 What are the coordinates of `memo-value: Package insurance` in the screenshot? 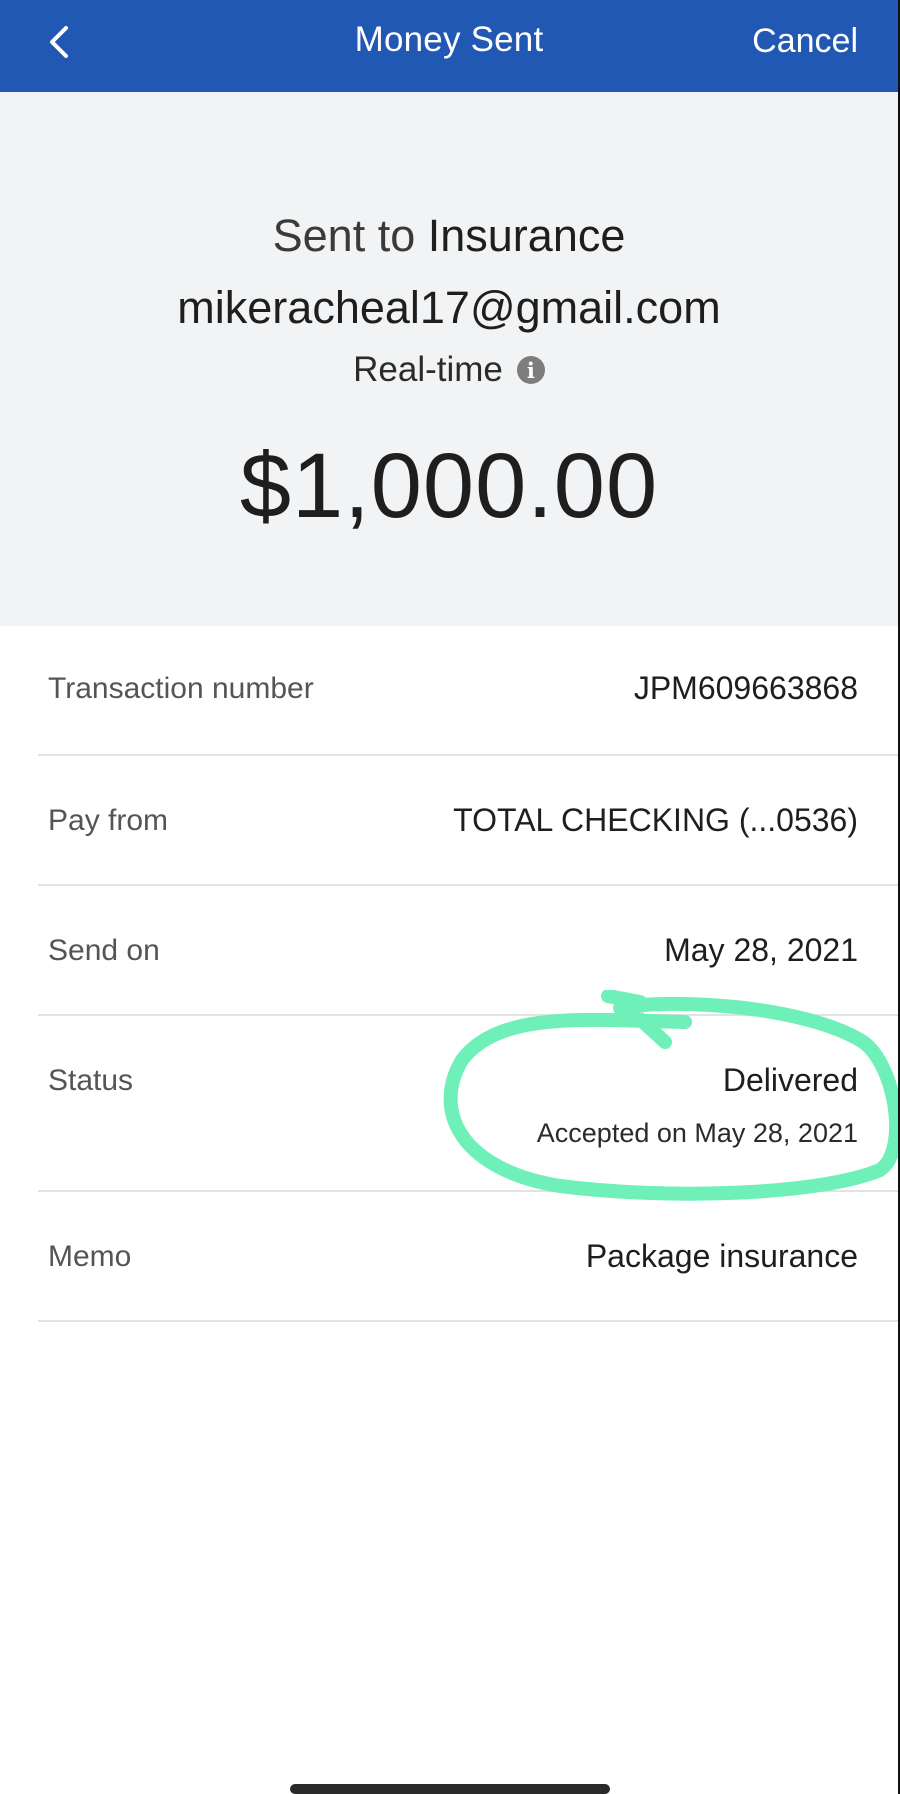 It's located at (721, 1256).